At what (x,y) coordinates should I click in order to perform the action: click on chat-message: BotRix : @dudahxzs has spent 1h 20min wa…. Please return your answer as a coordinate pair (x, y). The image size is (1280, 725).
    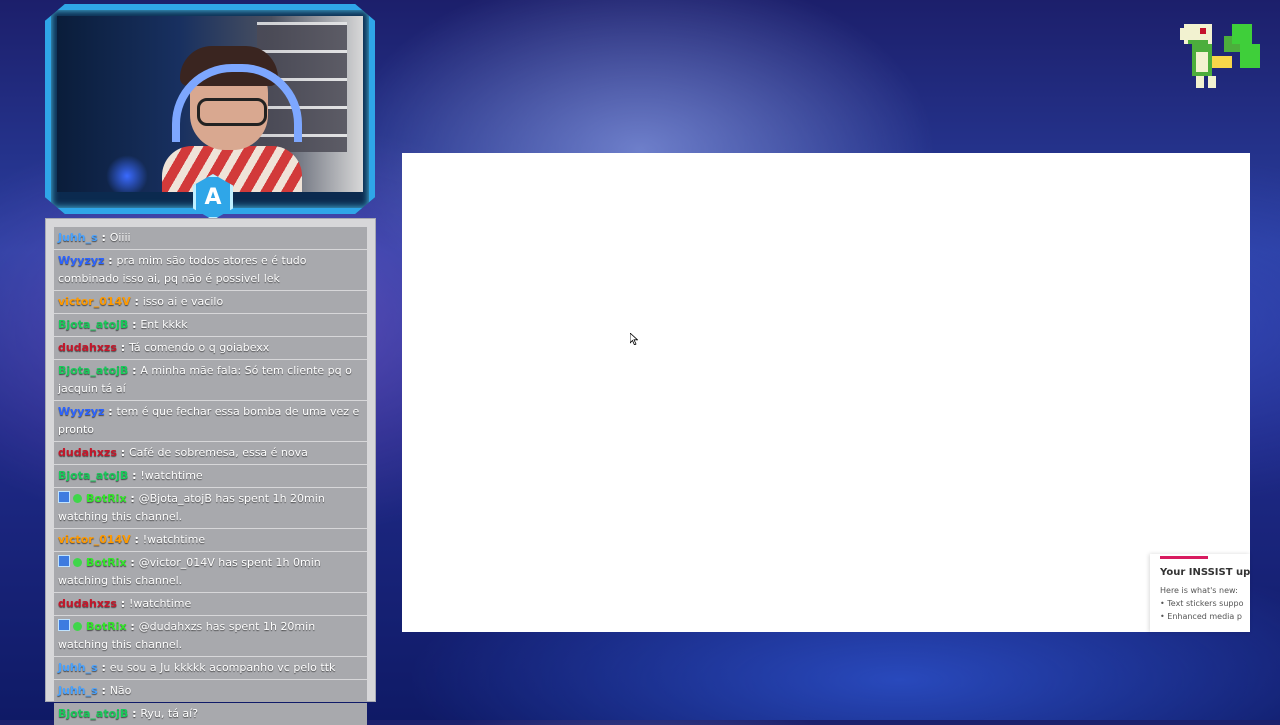
    Looking at the image, I should click on (210, 636).